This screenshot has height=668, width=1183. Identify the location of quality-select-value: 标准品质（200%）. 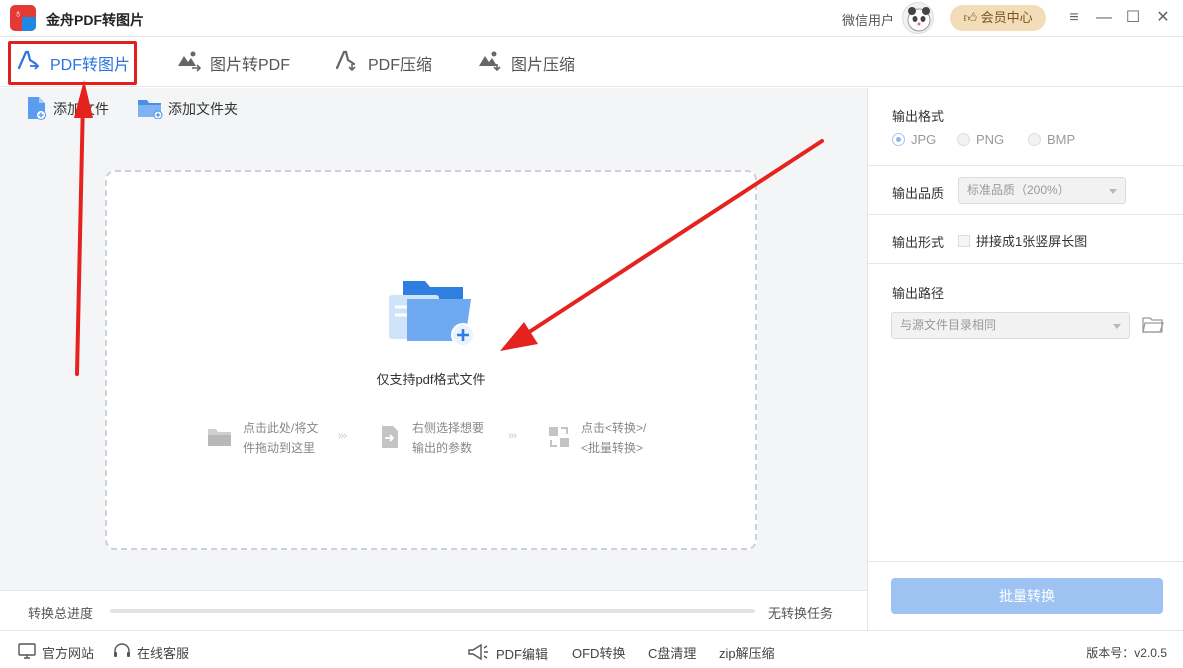
(1018, 190).